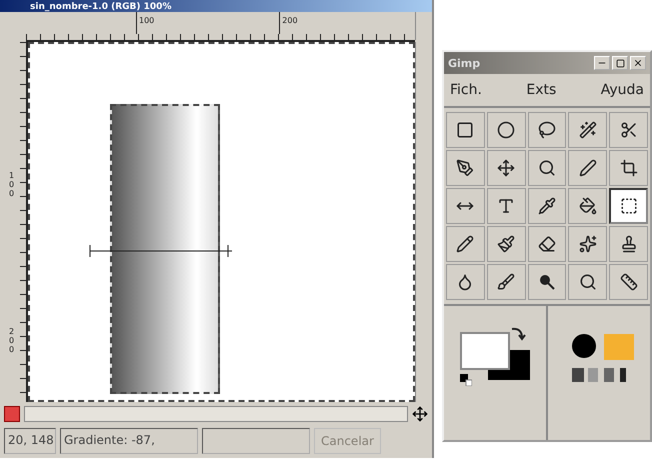  What do you see at coordinates (30, 441) in the screenshot?
I see `pointer-coordinates: 20, 148` at bounding box center [30, 441].